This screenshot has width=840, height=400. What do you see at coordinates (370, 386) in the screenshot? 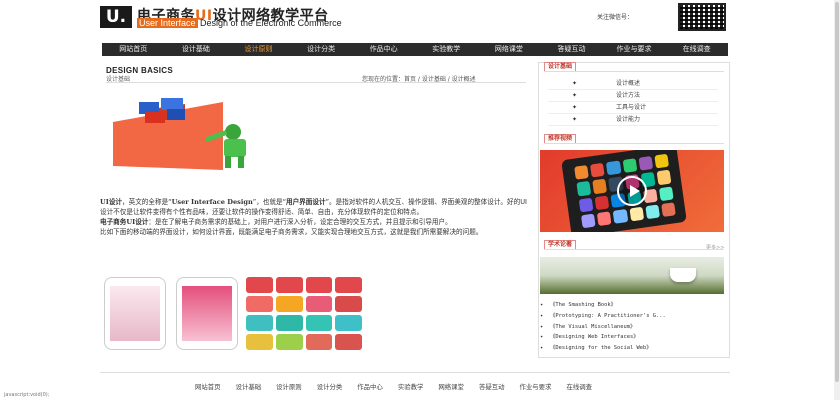
I see `footer-link: 作品中心` at bounding box center [370, 386].